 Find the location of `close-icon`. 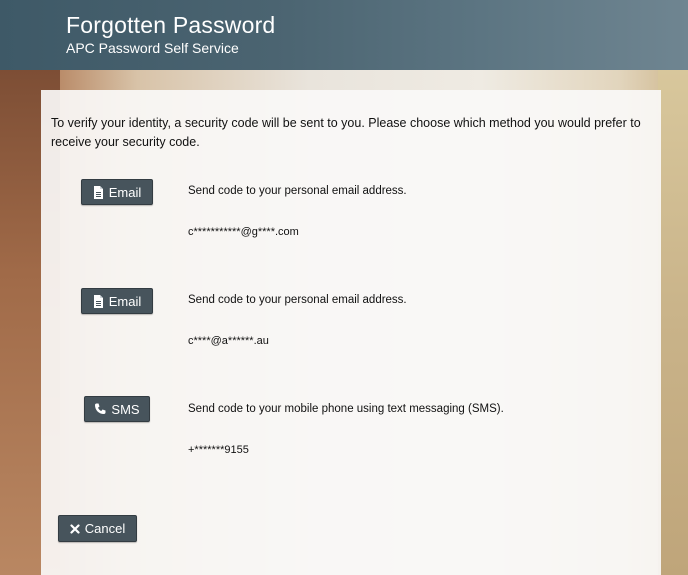

close-icon is located at coordinates (75, 528).